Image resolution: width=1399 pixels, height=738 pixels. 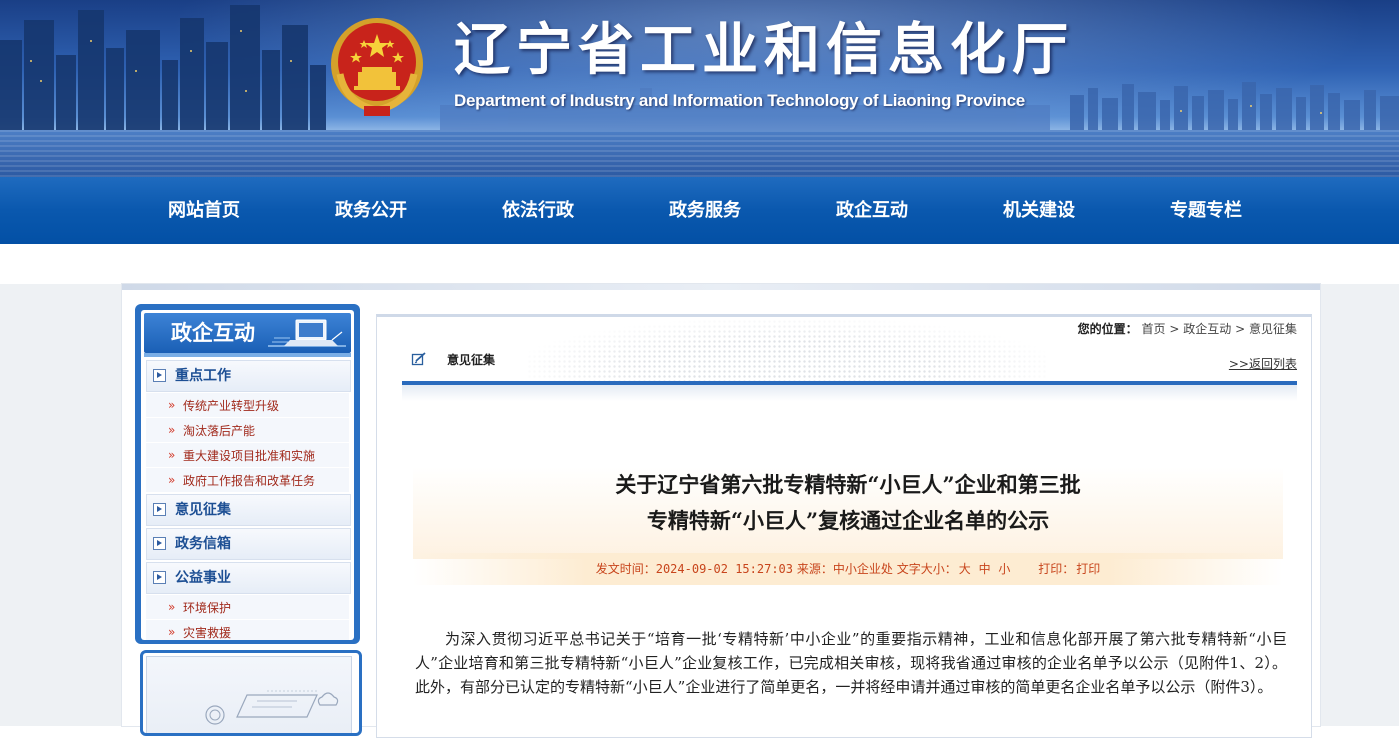 I want to click on back-to-list-link: >>返回列表, so click(x=1263, y=363).